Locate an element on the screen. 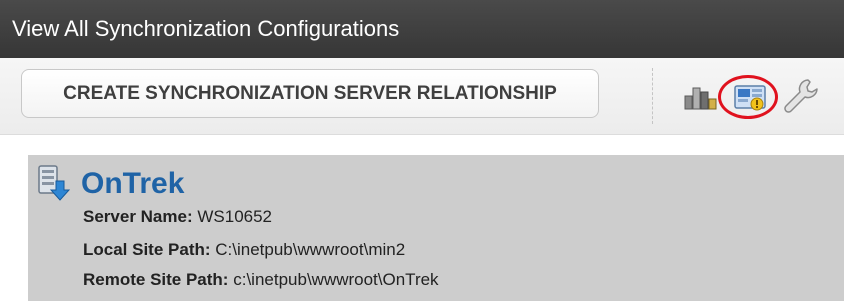 This screenshot has height=301, width=844. remote-site-path-value: c:\inetpub\wwwroot\OnTrek is located at coordinates (336, 279).